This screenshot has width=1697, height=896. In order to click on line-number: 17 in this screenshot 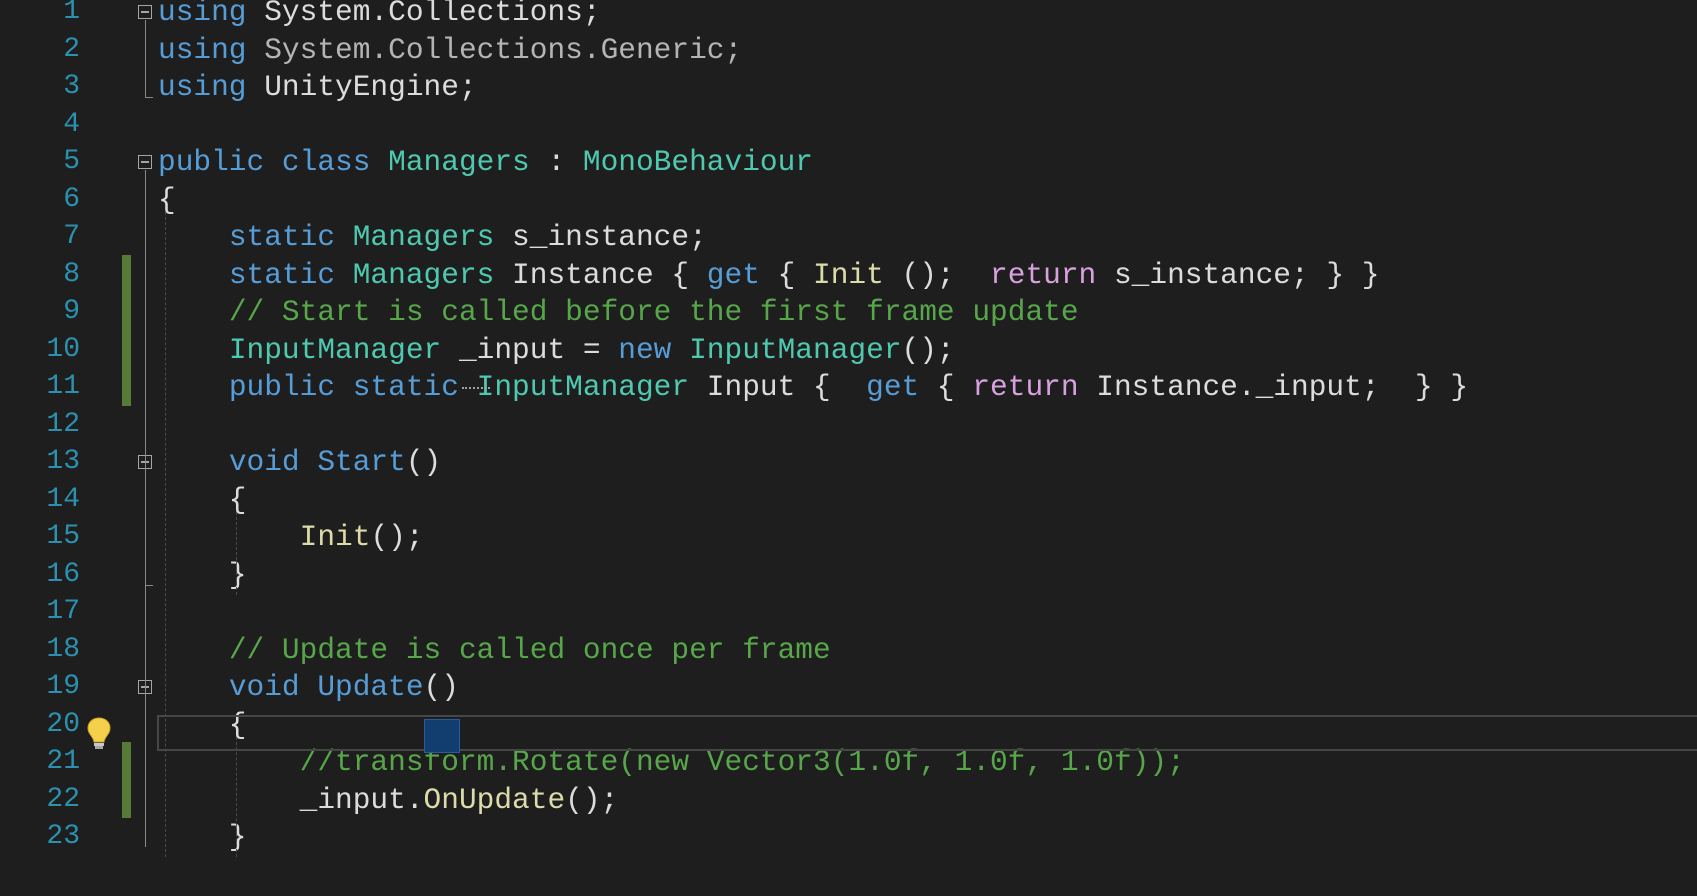, I will do `click(63, 611)`.